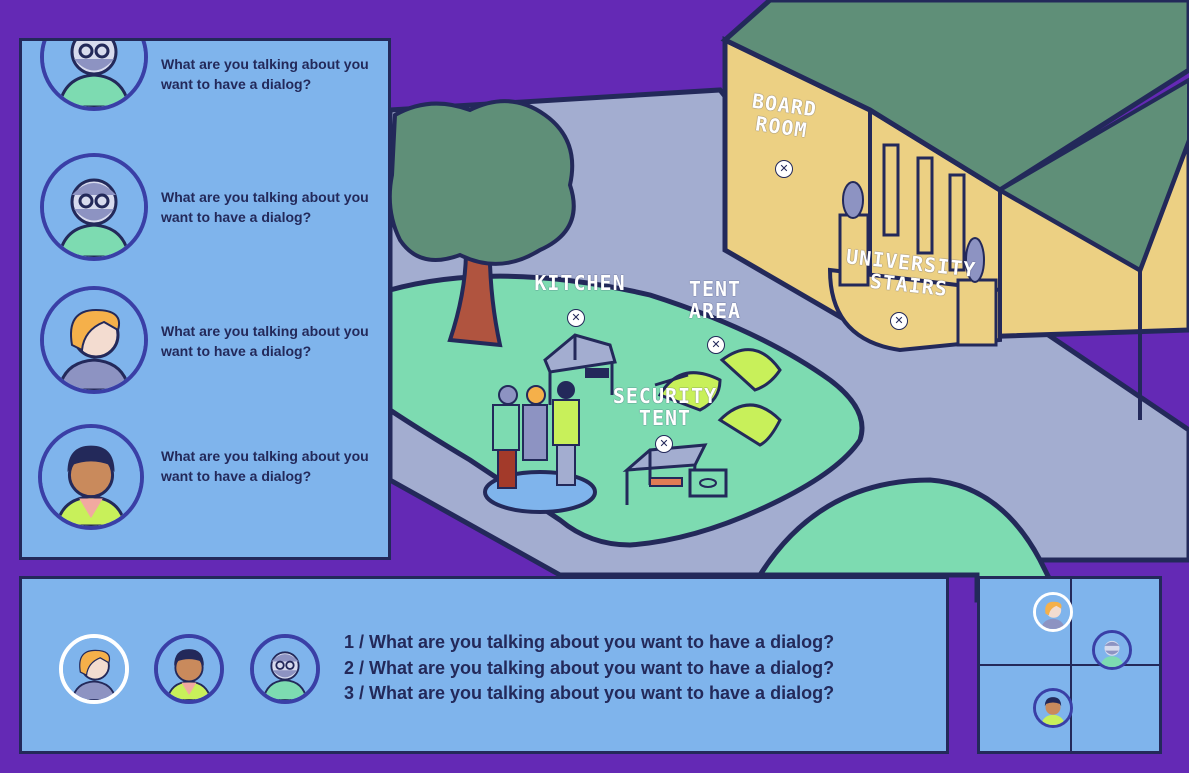 This screenshot has height=773, width=1189. What do you see at coordinates (664, 444) in the screenshot?
I see `location-marker-security-tent: ✕` at bounding box center [664, 444].